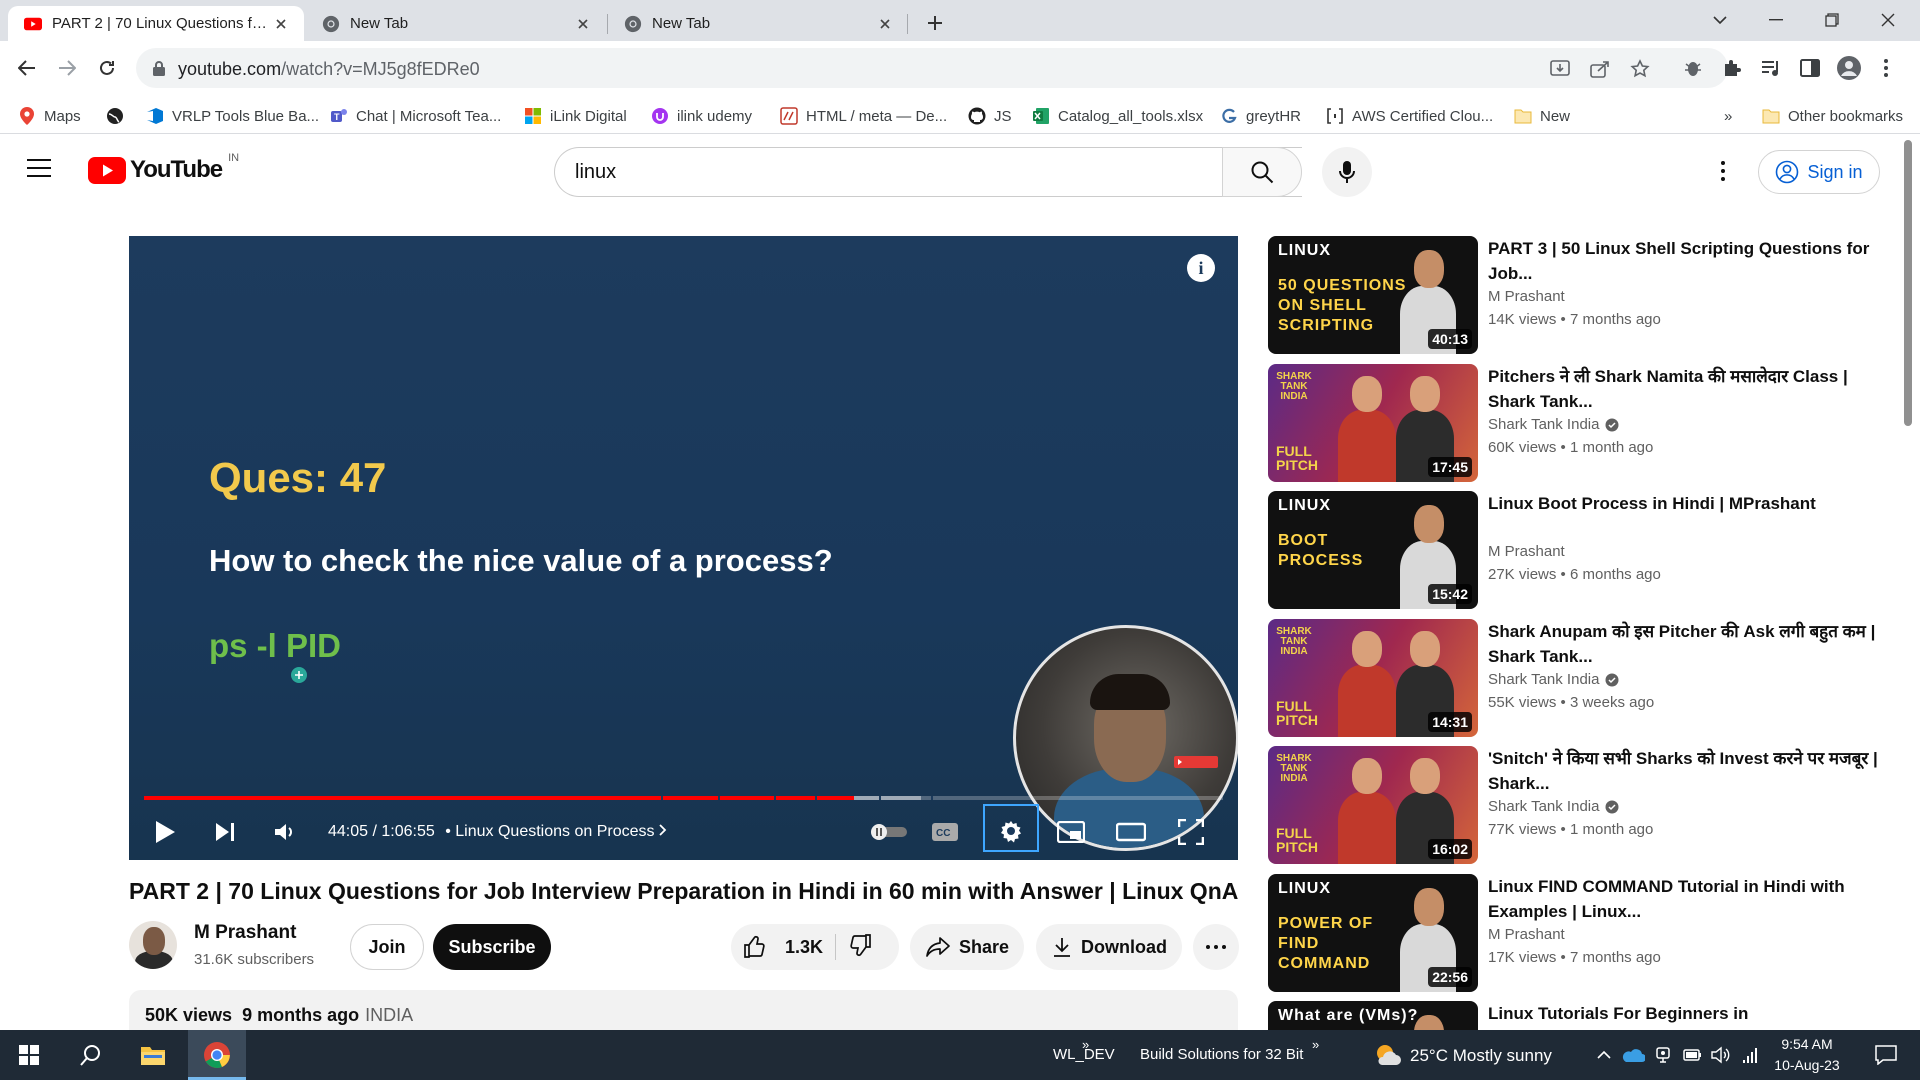 The height and width of the screenshot is (1080, 1920). Describe the element at coordinates (1260, 116) in the screenshot. I see `bookmark-greythr: greytHR` at that location.